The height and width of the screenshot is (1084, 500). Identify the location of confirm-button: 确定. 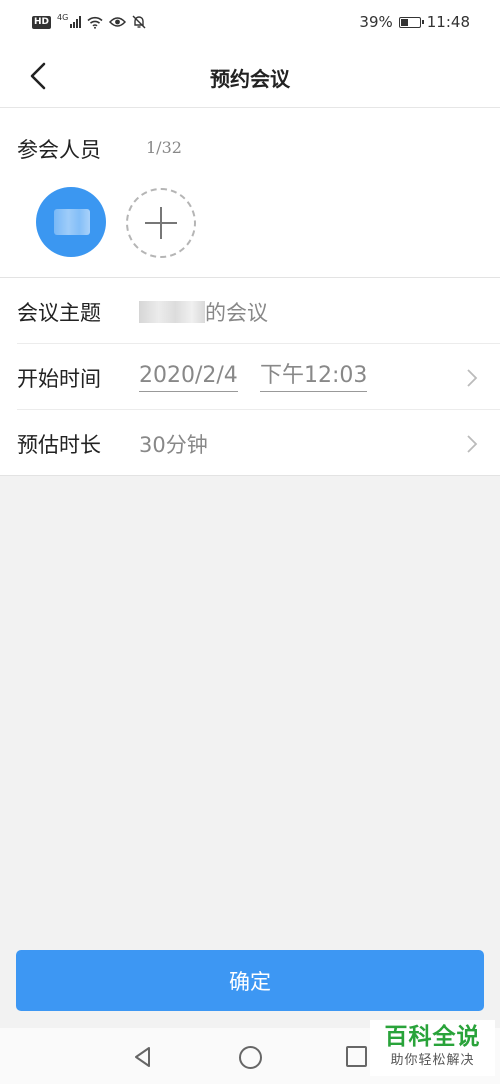
(250, 980).